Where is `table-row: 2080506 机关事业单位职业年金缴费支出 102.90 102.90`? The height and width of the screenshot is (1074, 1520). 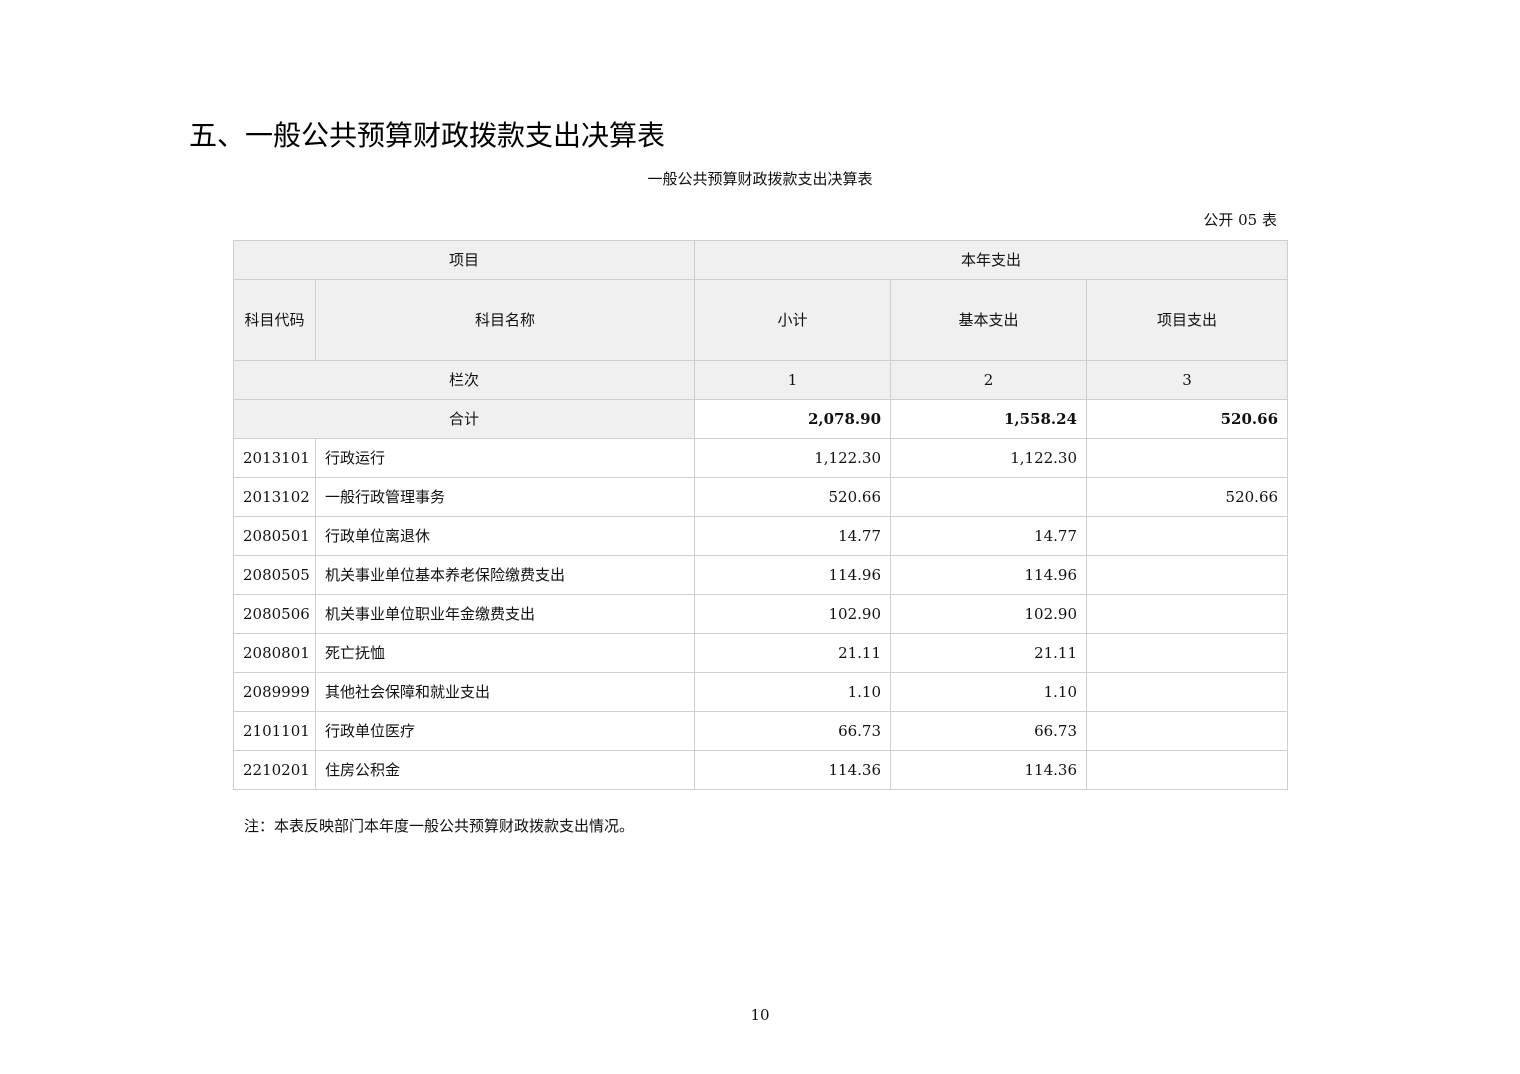
table-row: 2080506 机关事业单位职业年金缴费支出 102.90 102.90 is located at coordinates (761, 614).